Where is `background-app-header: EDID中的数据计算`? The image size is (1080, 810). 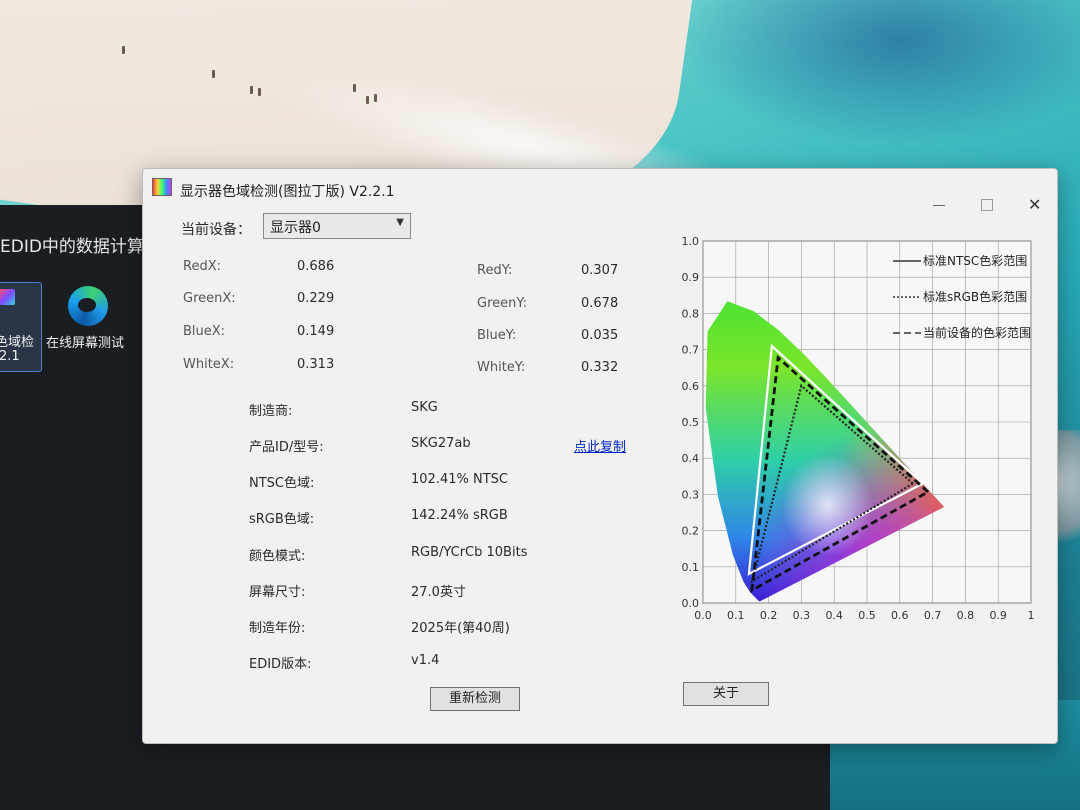
background-app-header: EDID中的数据计算 is located at coordinates (75, 250).